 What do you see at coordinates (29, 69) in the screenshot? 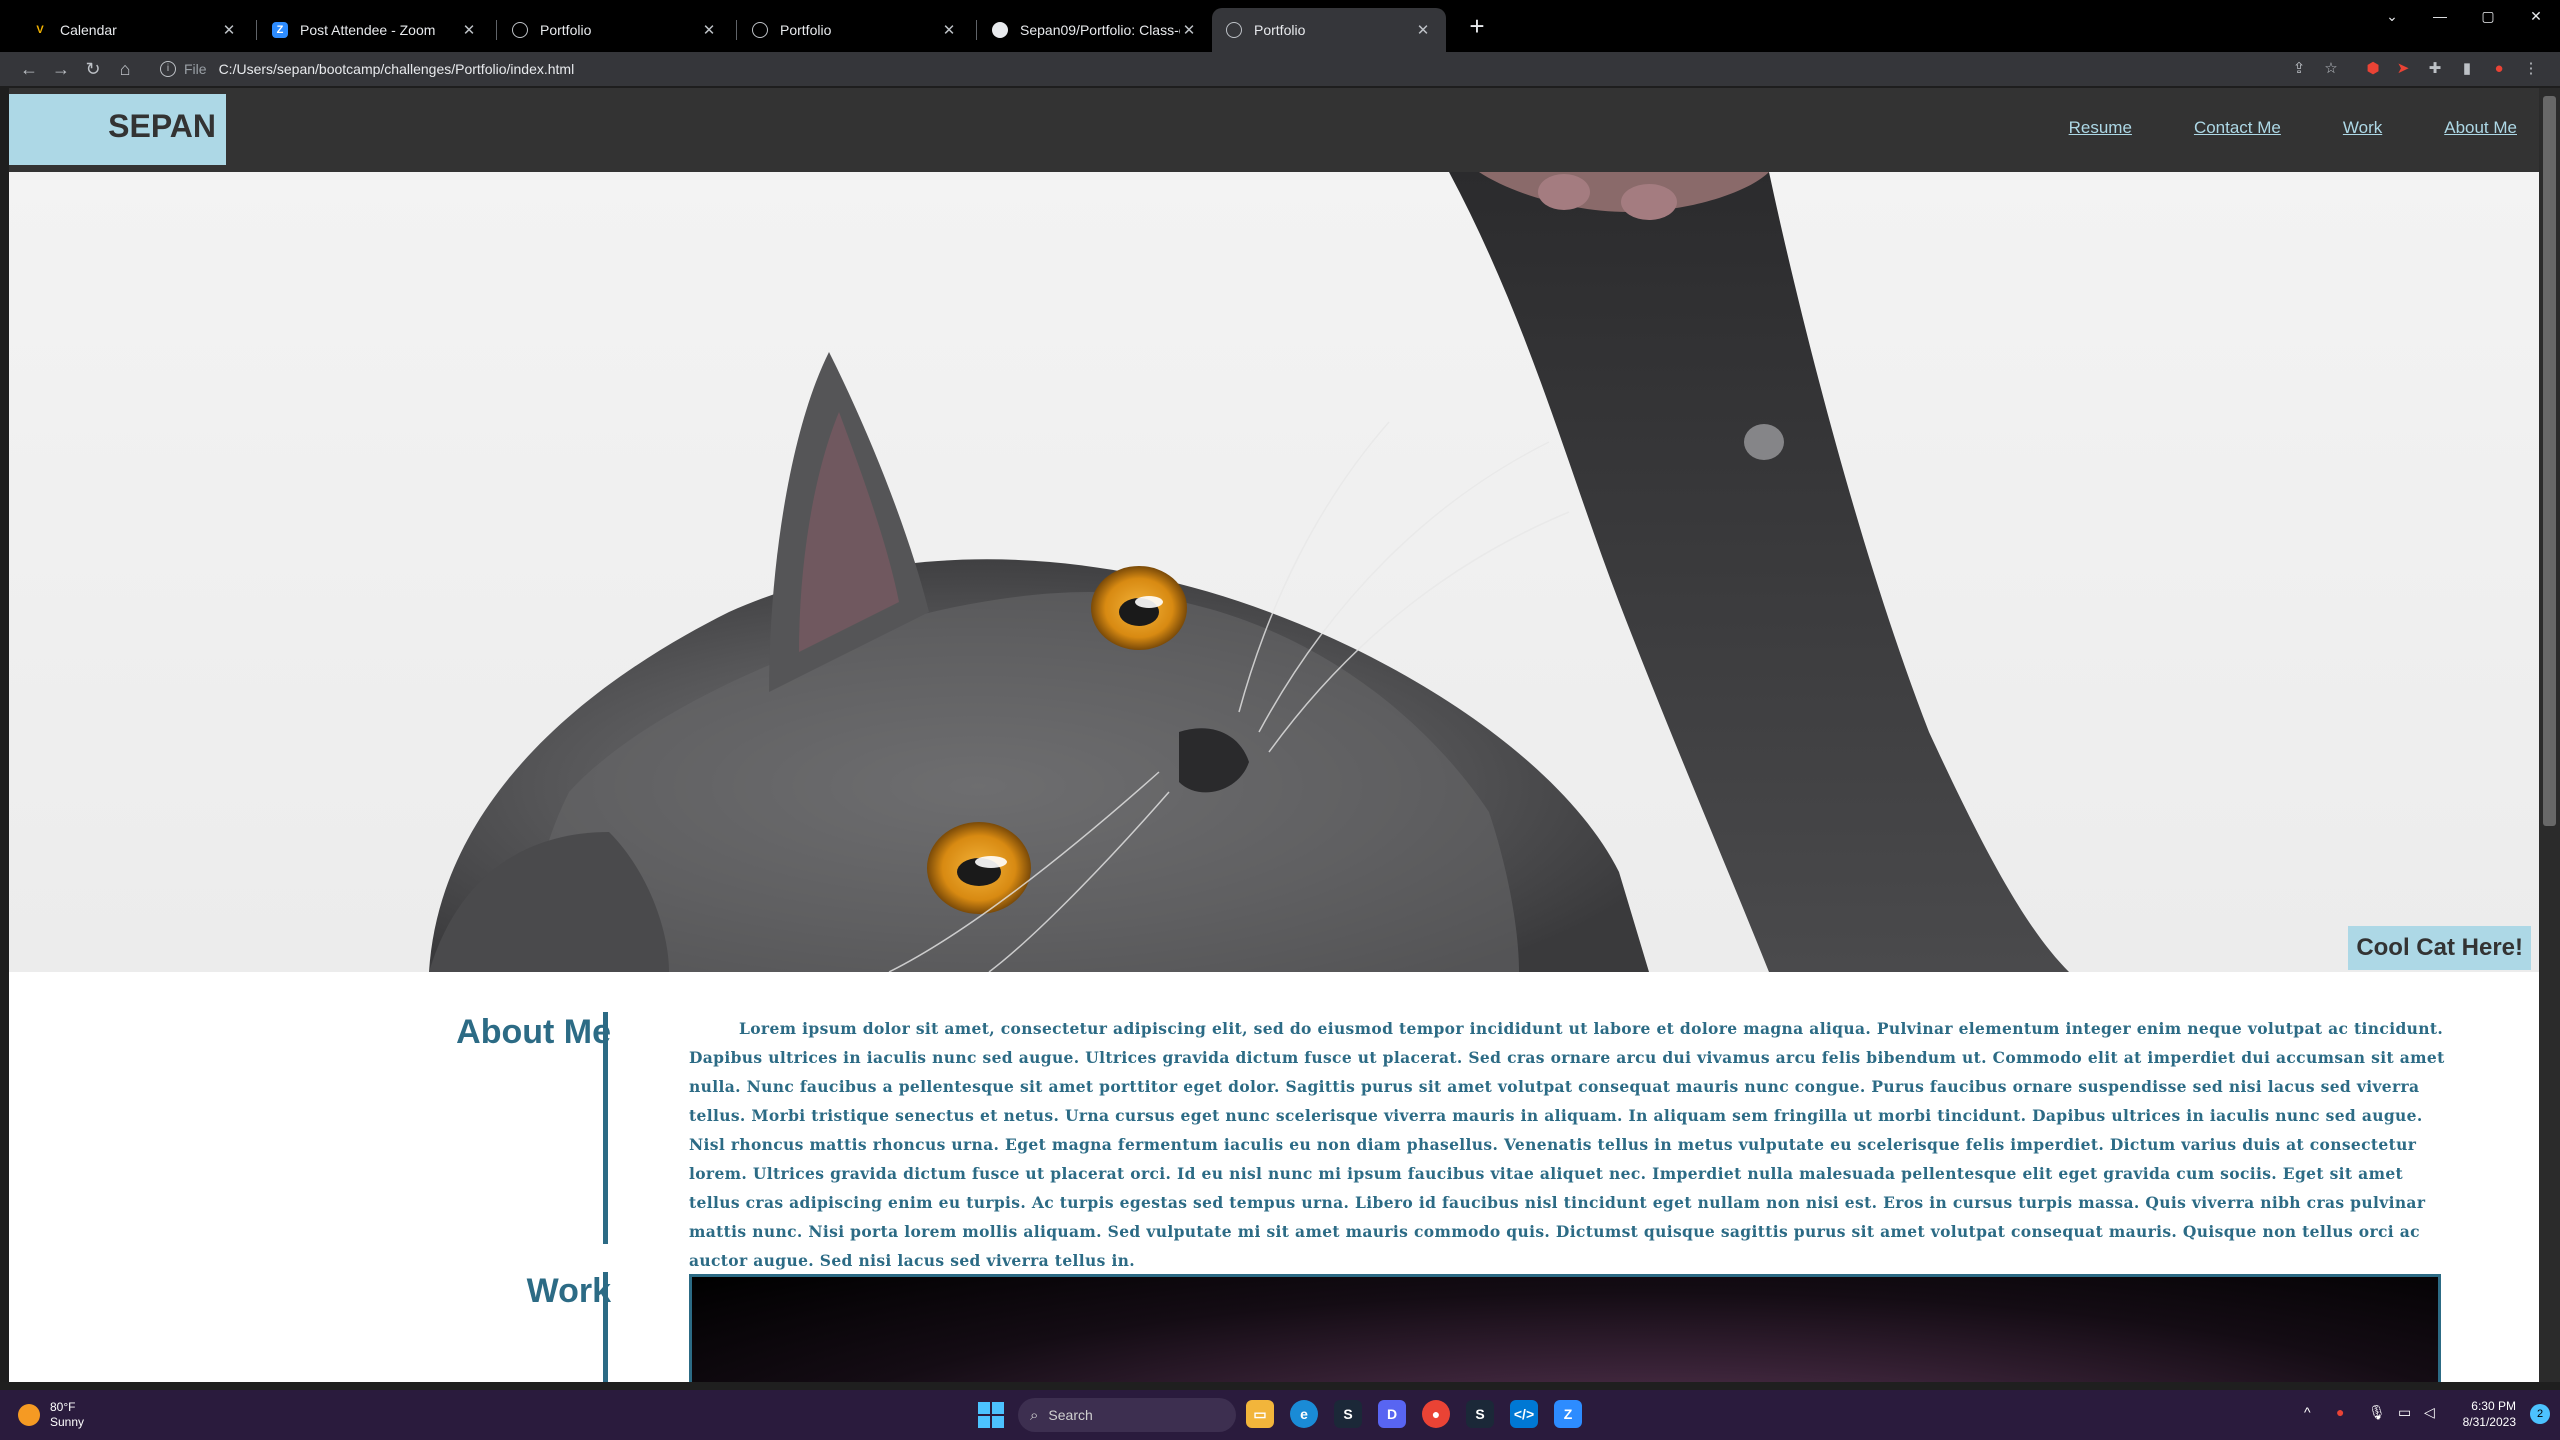
I see `back-button: ←` at bounding box center [29, 69].